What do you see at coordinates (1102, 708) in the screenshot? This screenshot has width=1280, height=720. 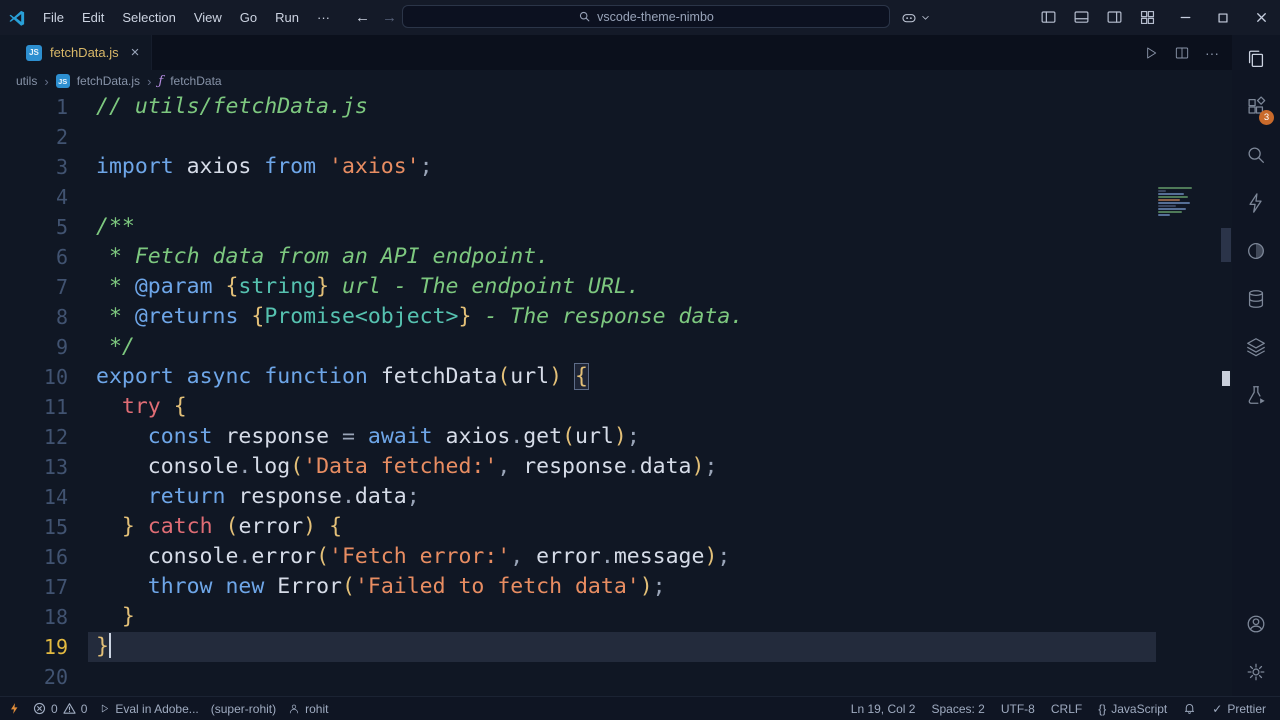 I see `braces-icon: {}` at bounding box center [1102, 708].